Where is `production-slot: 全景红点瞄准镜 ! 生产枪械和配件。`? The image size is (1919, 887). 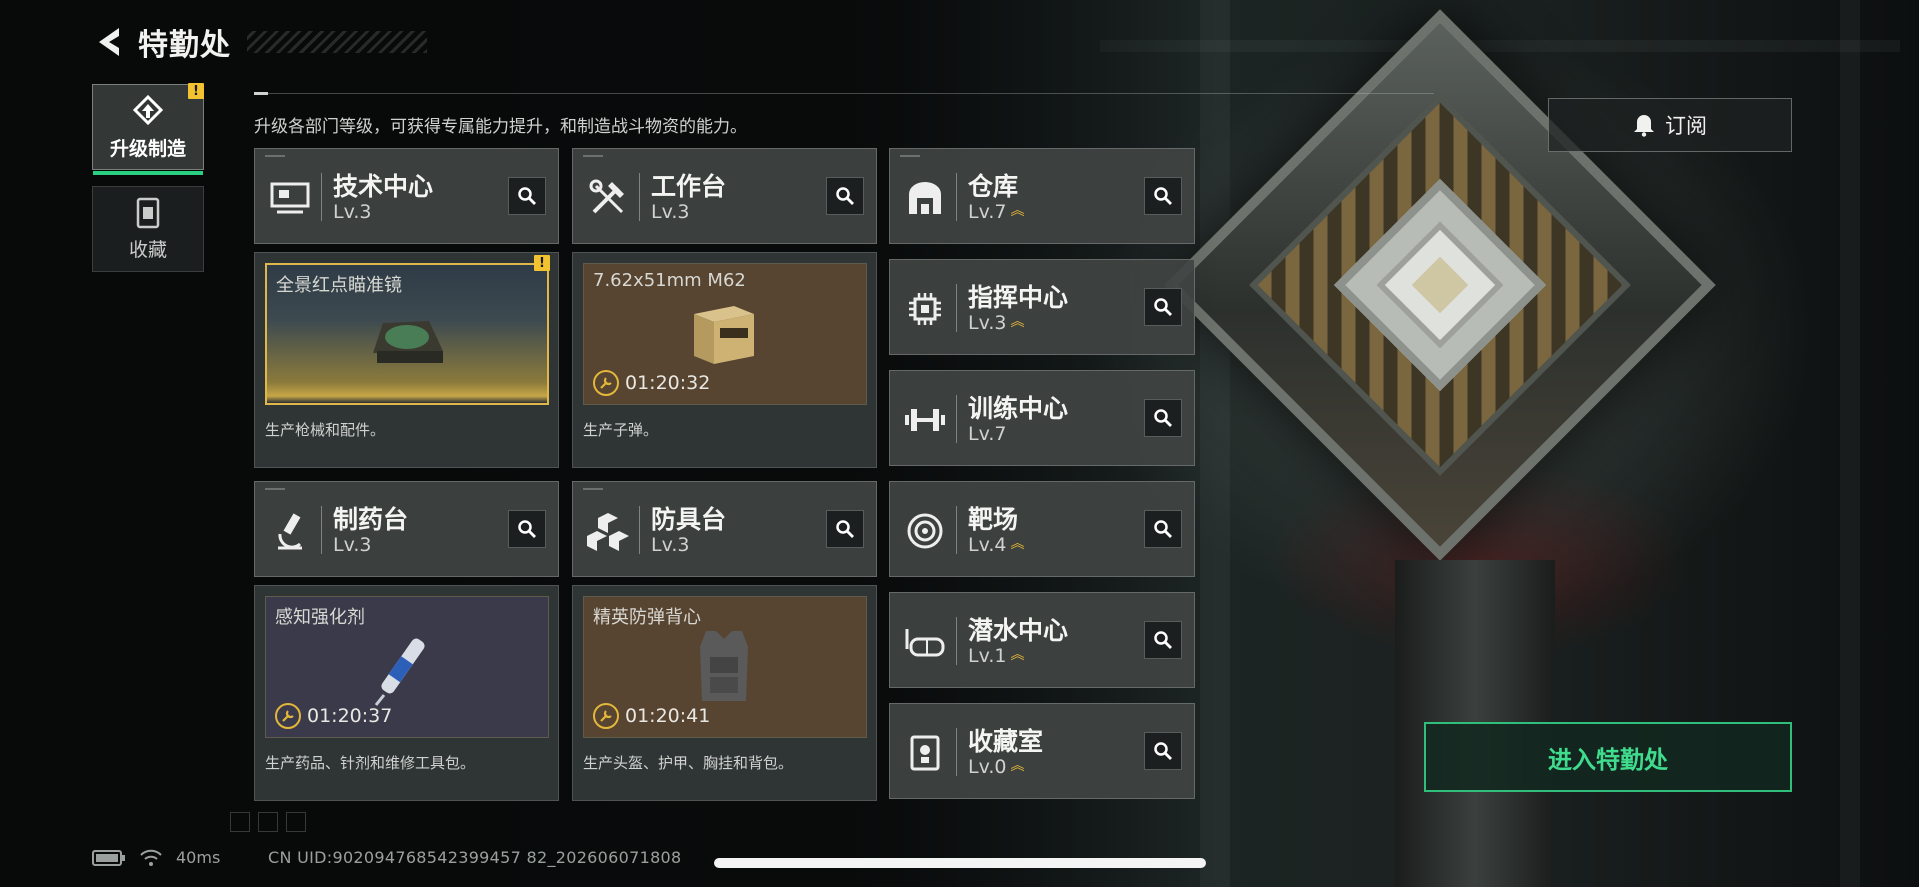 production-slot: 全景红点瞄准镜 ! 生产枪械和配件。 is located at coordinates (406, 360).